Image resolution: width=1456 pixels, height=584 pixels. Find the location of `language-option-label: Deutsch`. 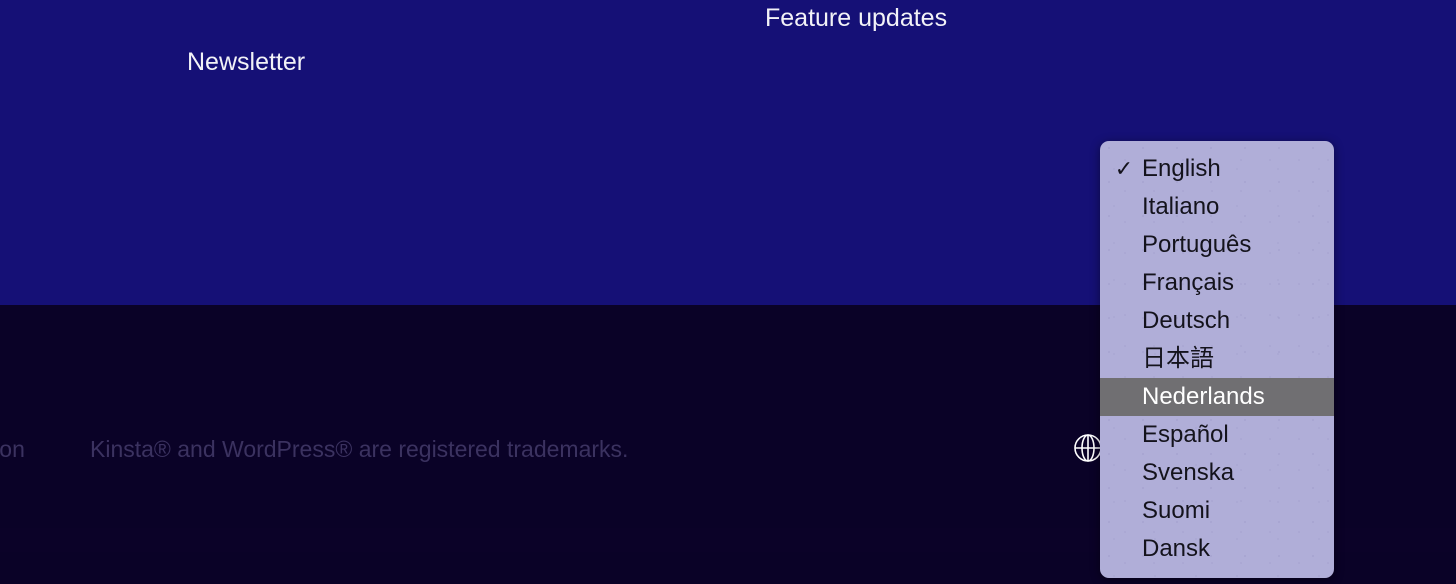

language-option-label: Deutsch is located at coordinates (1186, 320).